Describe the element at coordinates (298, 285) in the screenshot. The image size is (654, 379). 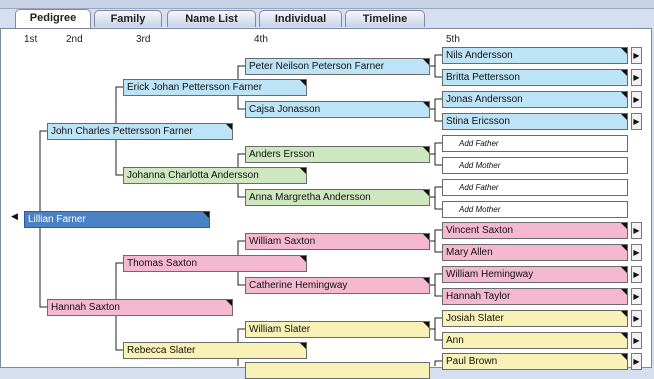
I see `person-name: Catherine Hemingway` at that location.